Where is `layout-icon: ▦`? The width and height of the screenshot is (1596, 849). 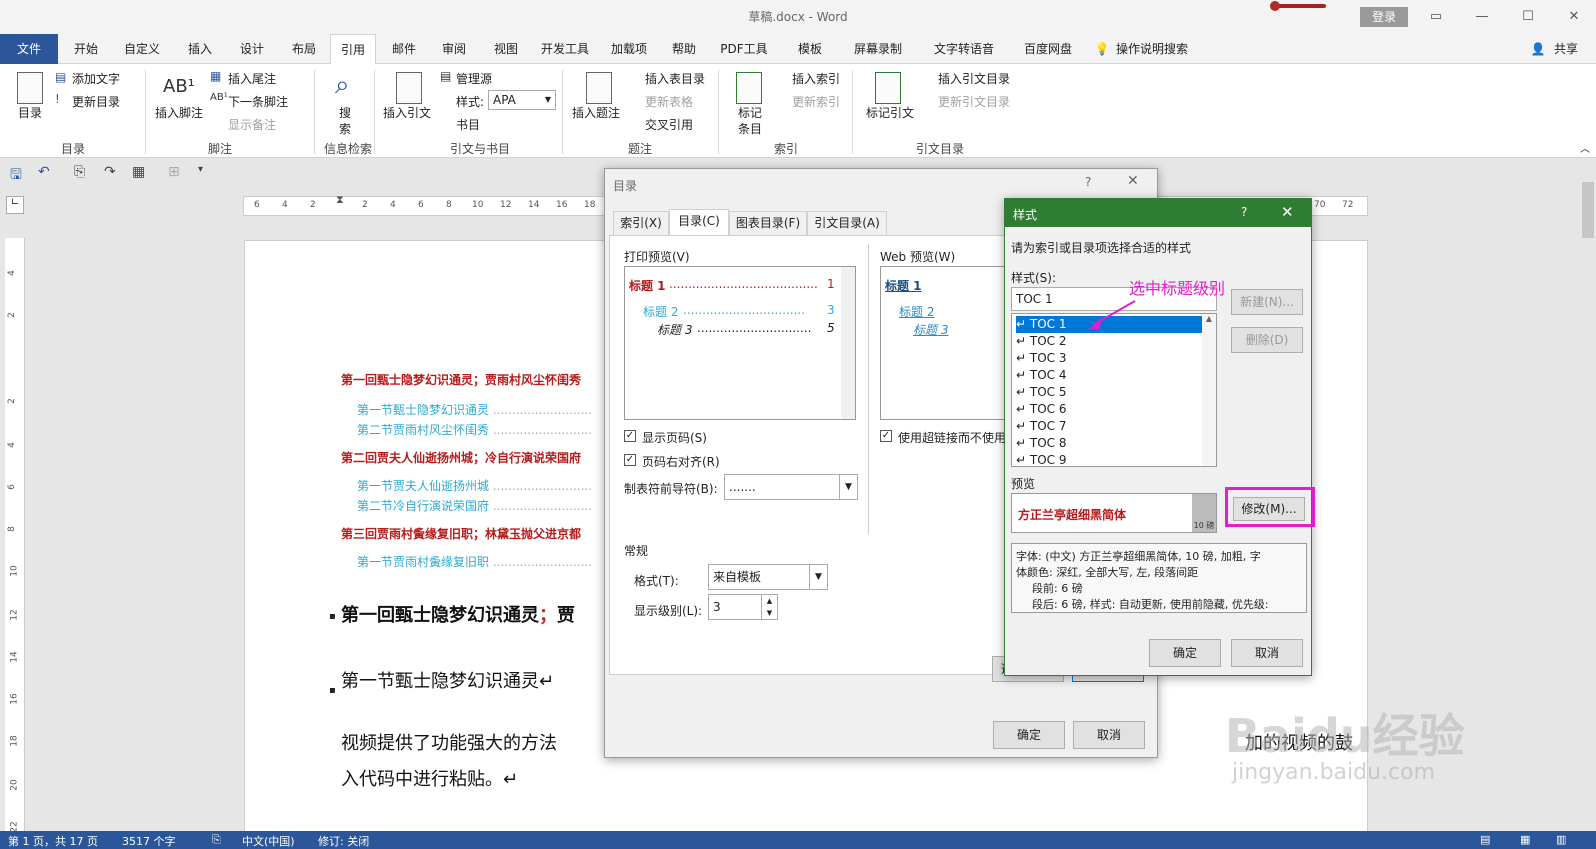
layout-icon: ▦ is located at coordinates (138, 172).